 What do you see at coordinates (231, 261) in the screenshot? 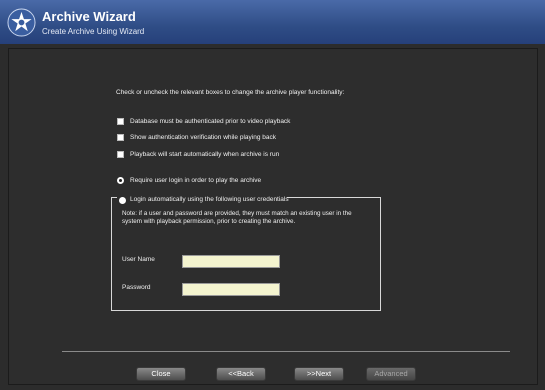
I see `username-input` at bounding box center [231, 261].